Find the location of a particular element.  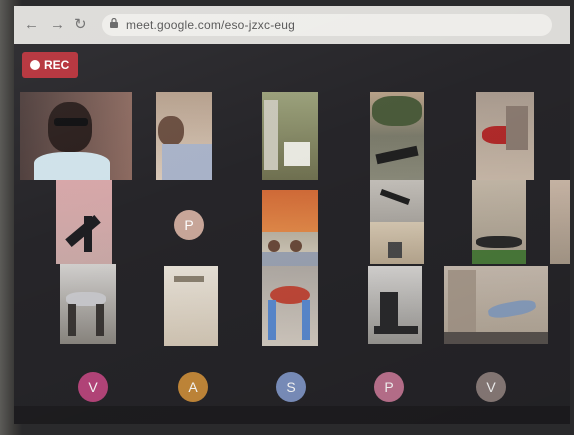

arrow-left-icon: ← is located at coordinates (31, 24).